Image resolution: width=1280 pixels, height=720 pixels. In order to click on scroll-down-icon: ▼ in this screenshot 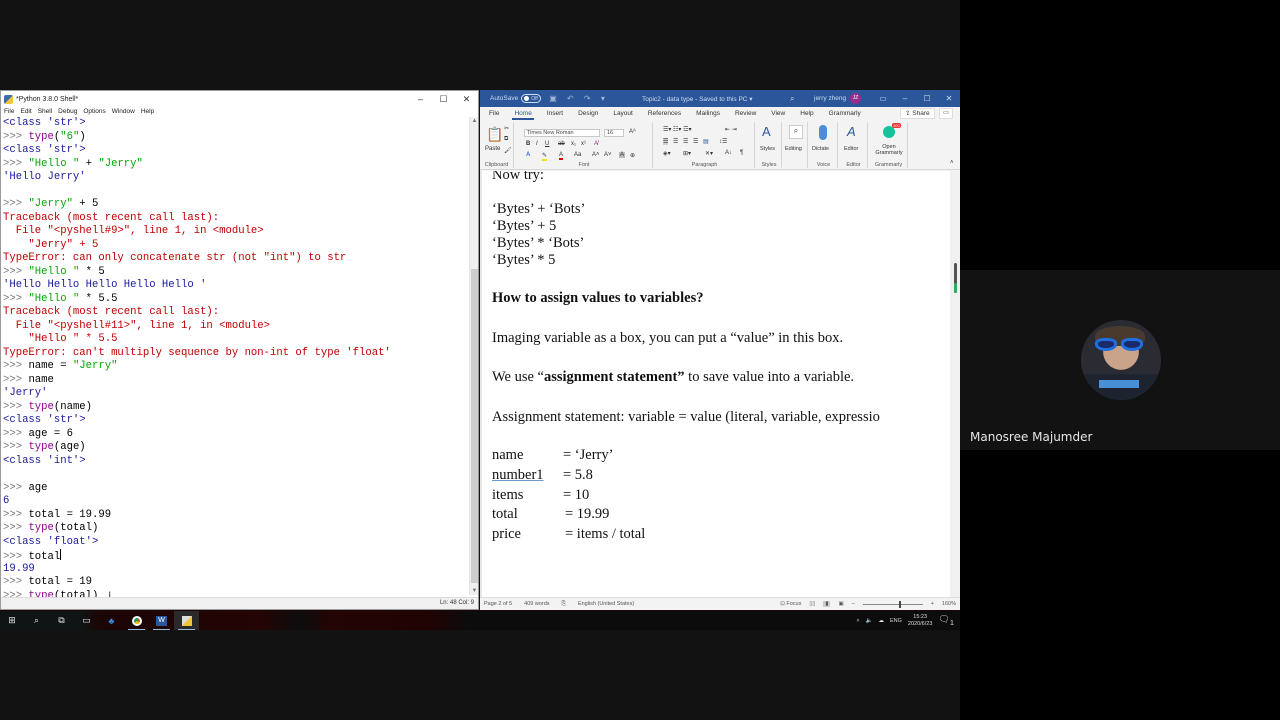, I will do `click(474, 591)`.